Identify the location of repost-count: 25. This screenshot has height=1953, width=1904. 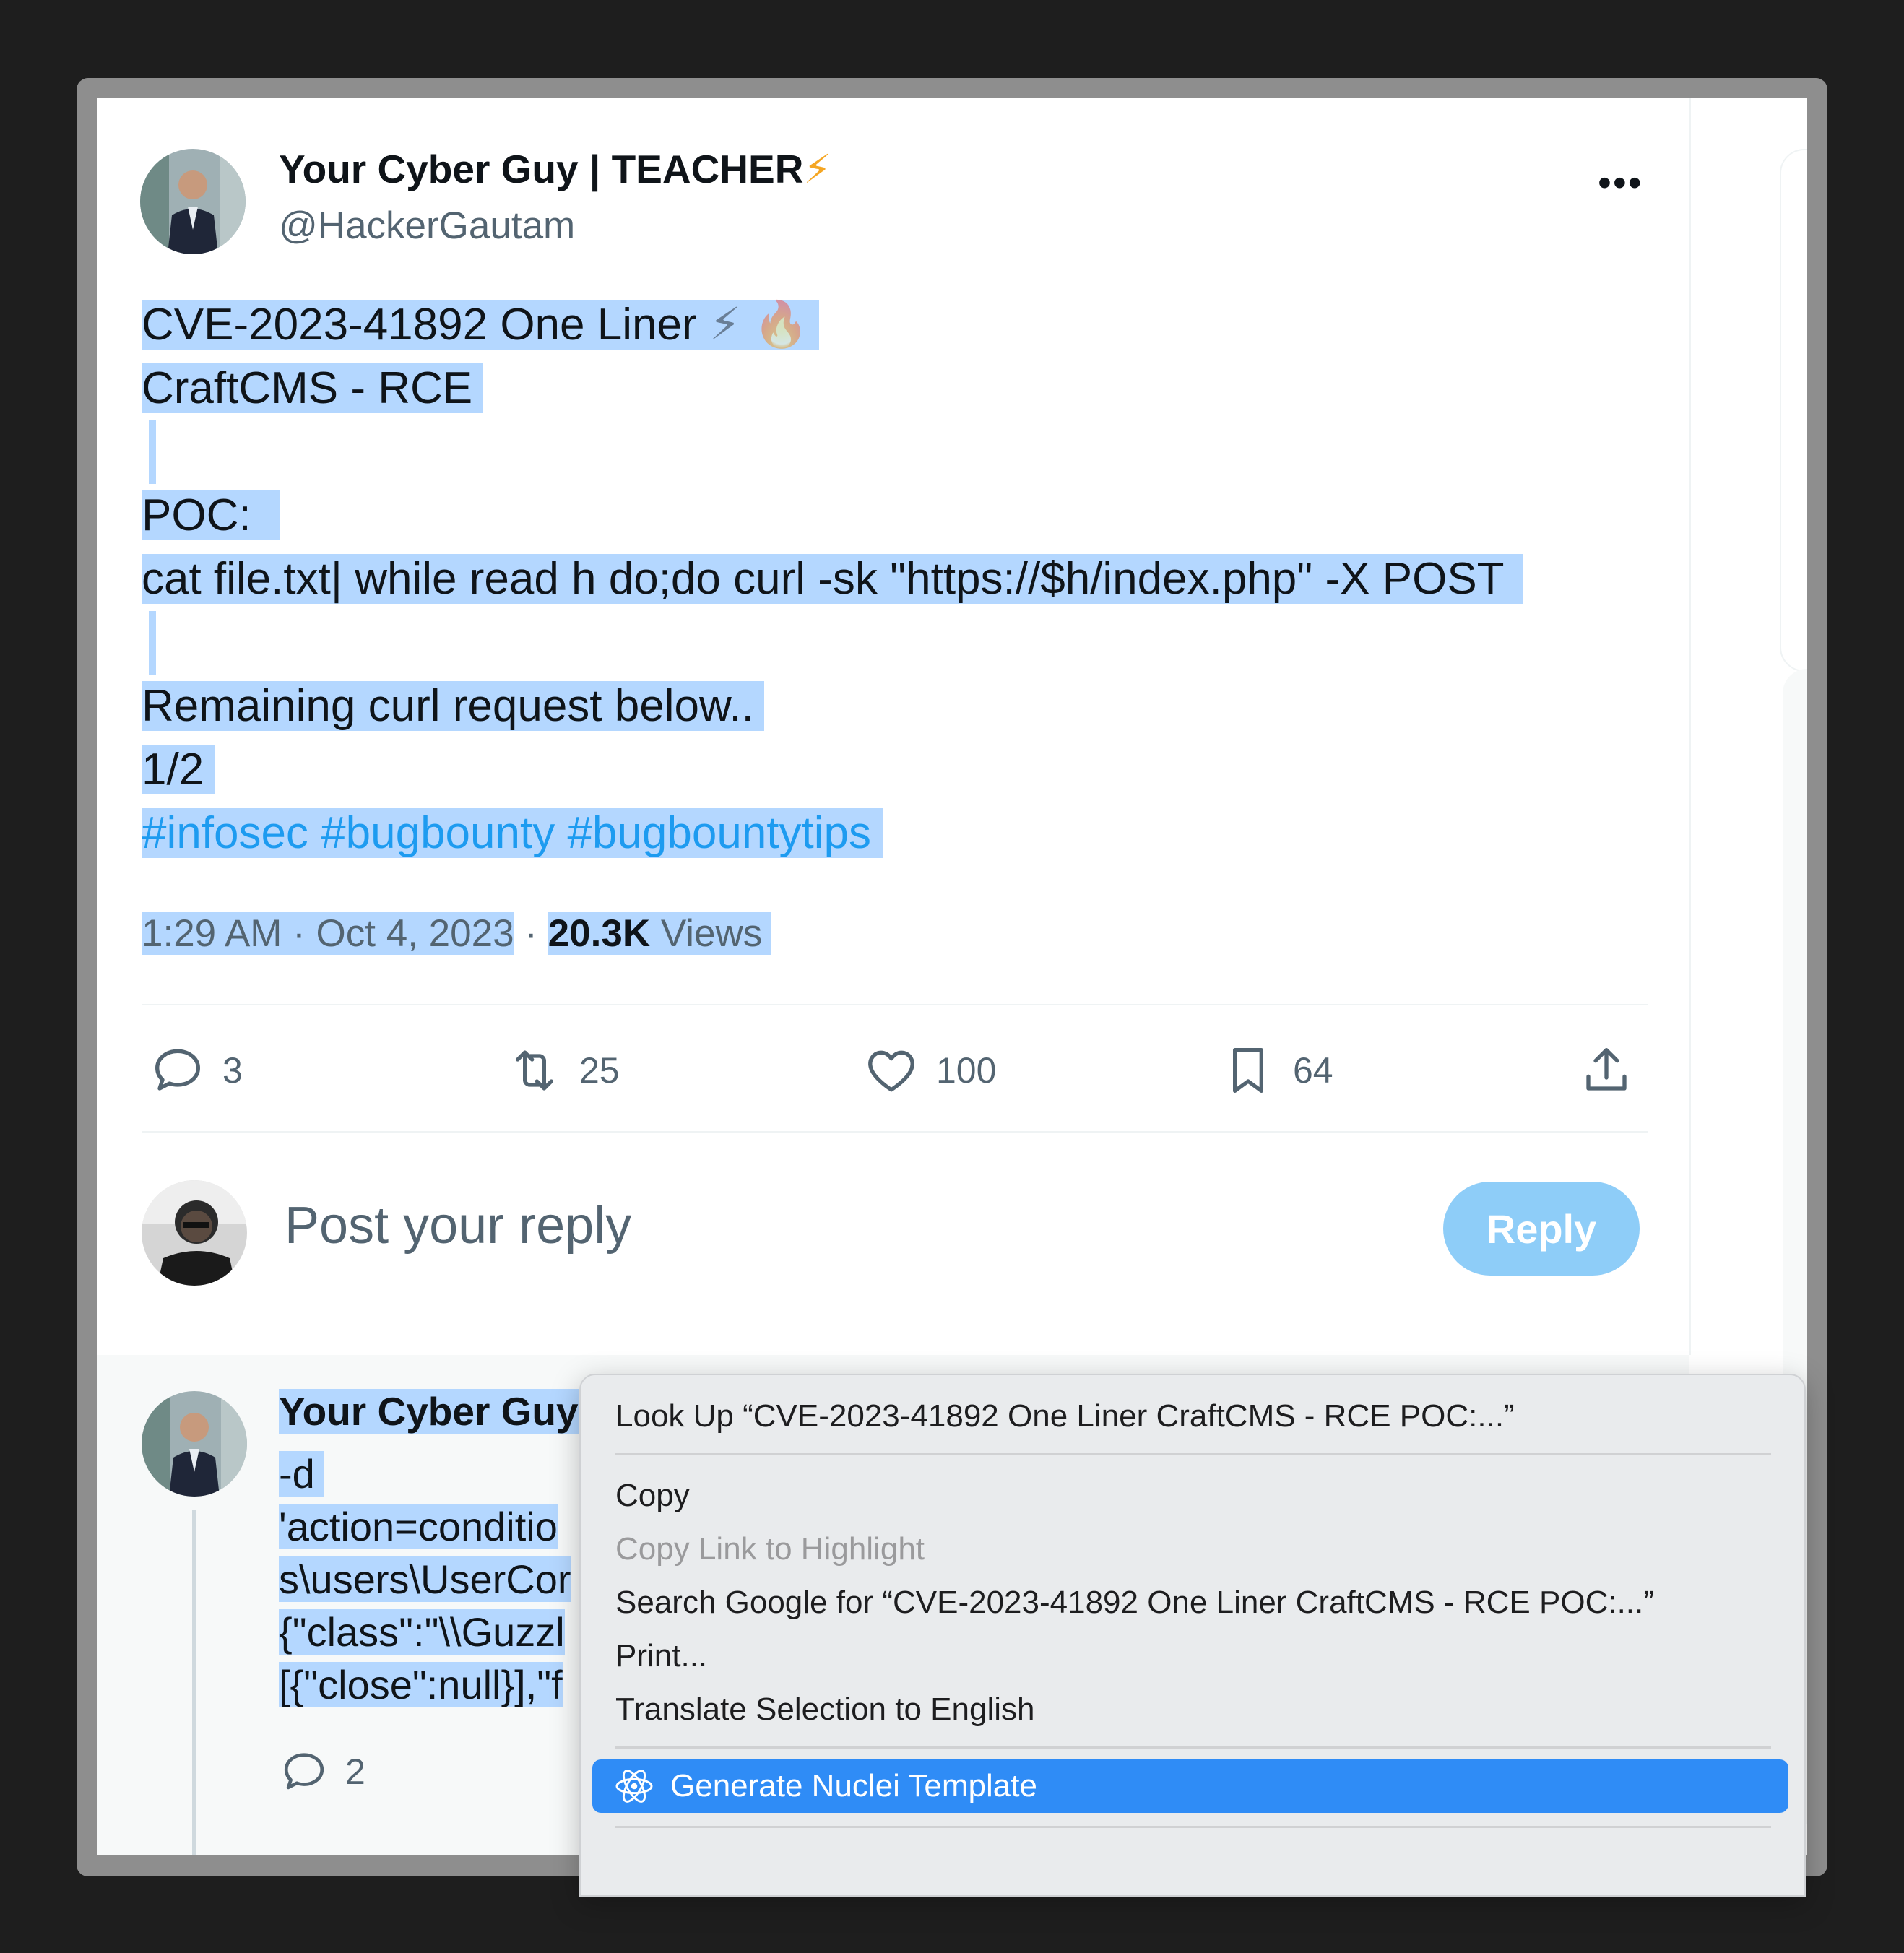
(599, 1070).